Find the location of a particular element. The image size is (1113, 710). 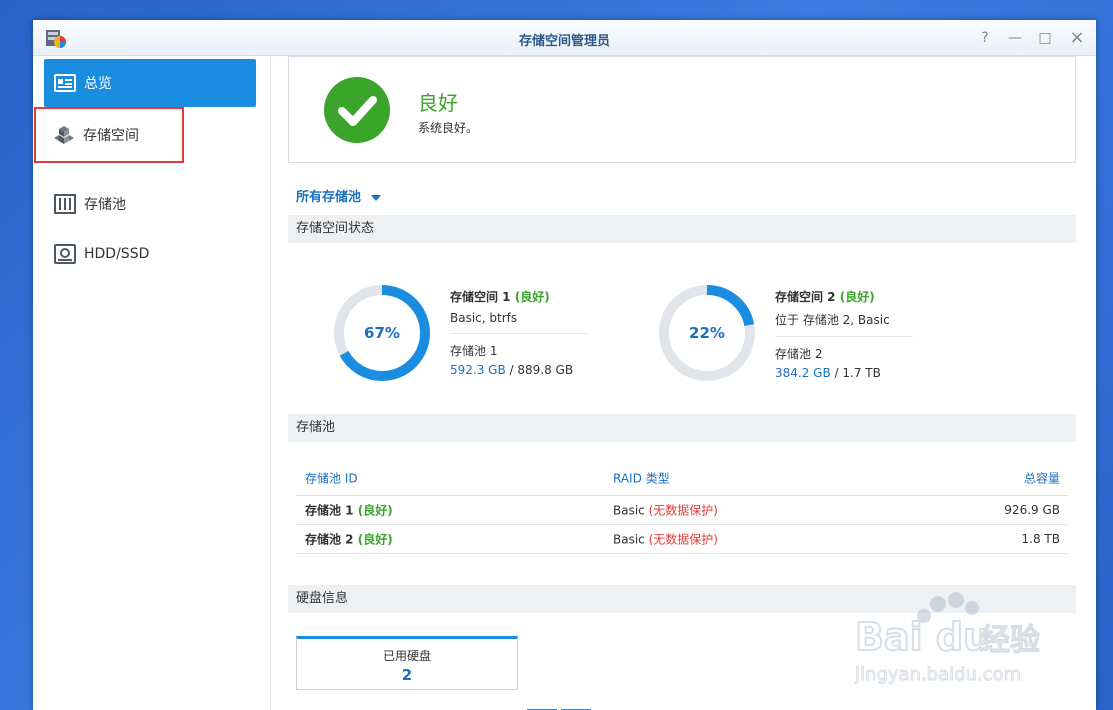

used-disks-card: 已用硬盘 2 is located at coordinates (407, 663).